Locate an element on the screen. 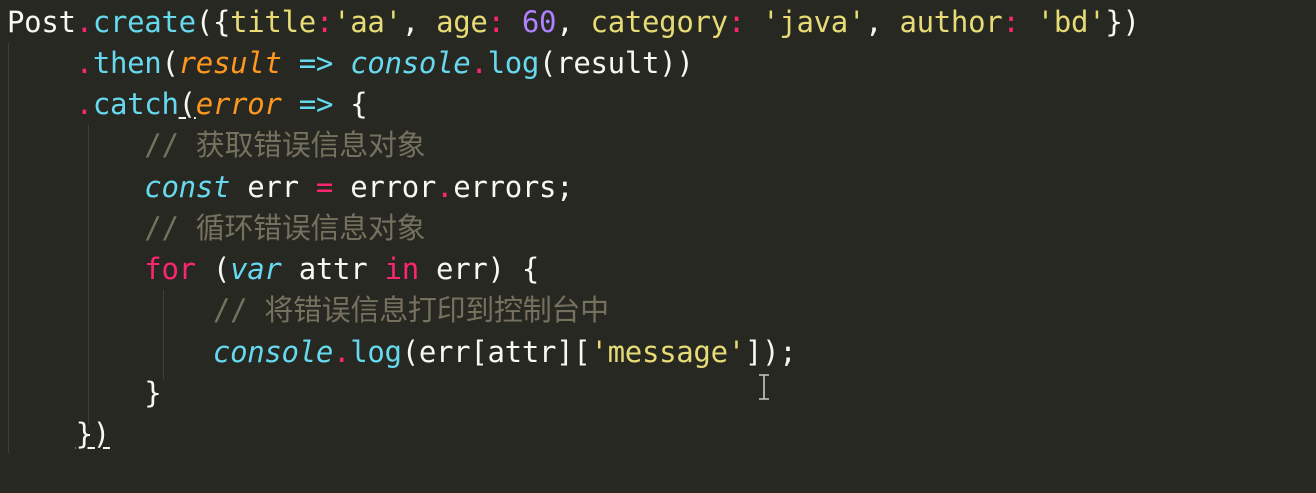  code-line: const err = error.errors; is located at coordinates (290, 187).